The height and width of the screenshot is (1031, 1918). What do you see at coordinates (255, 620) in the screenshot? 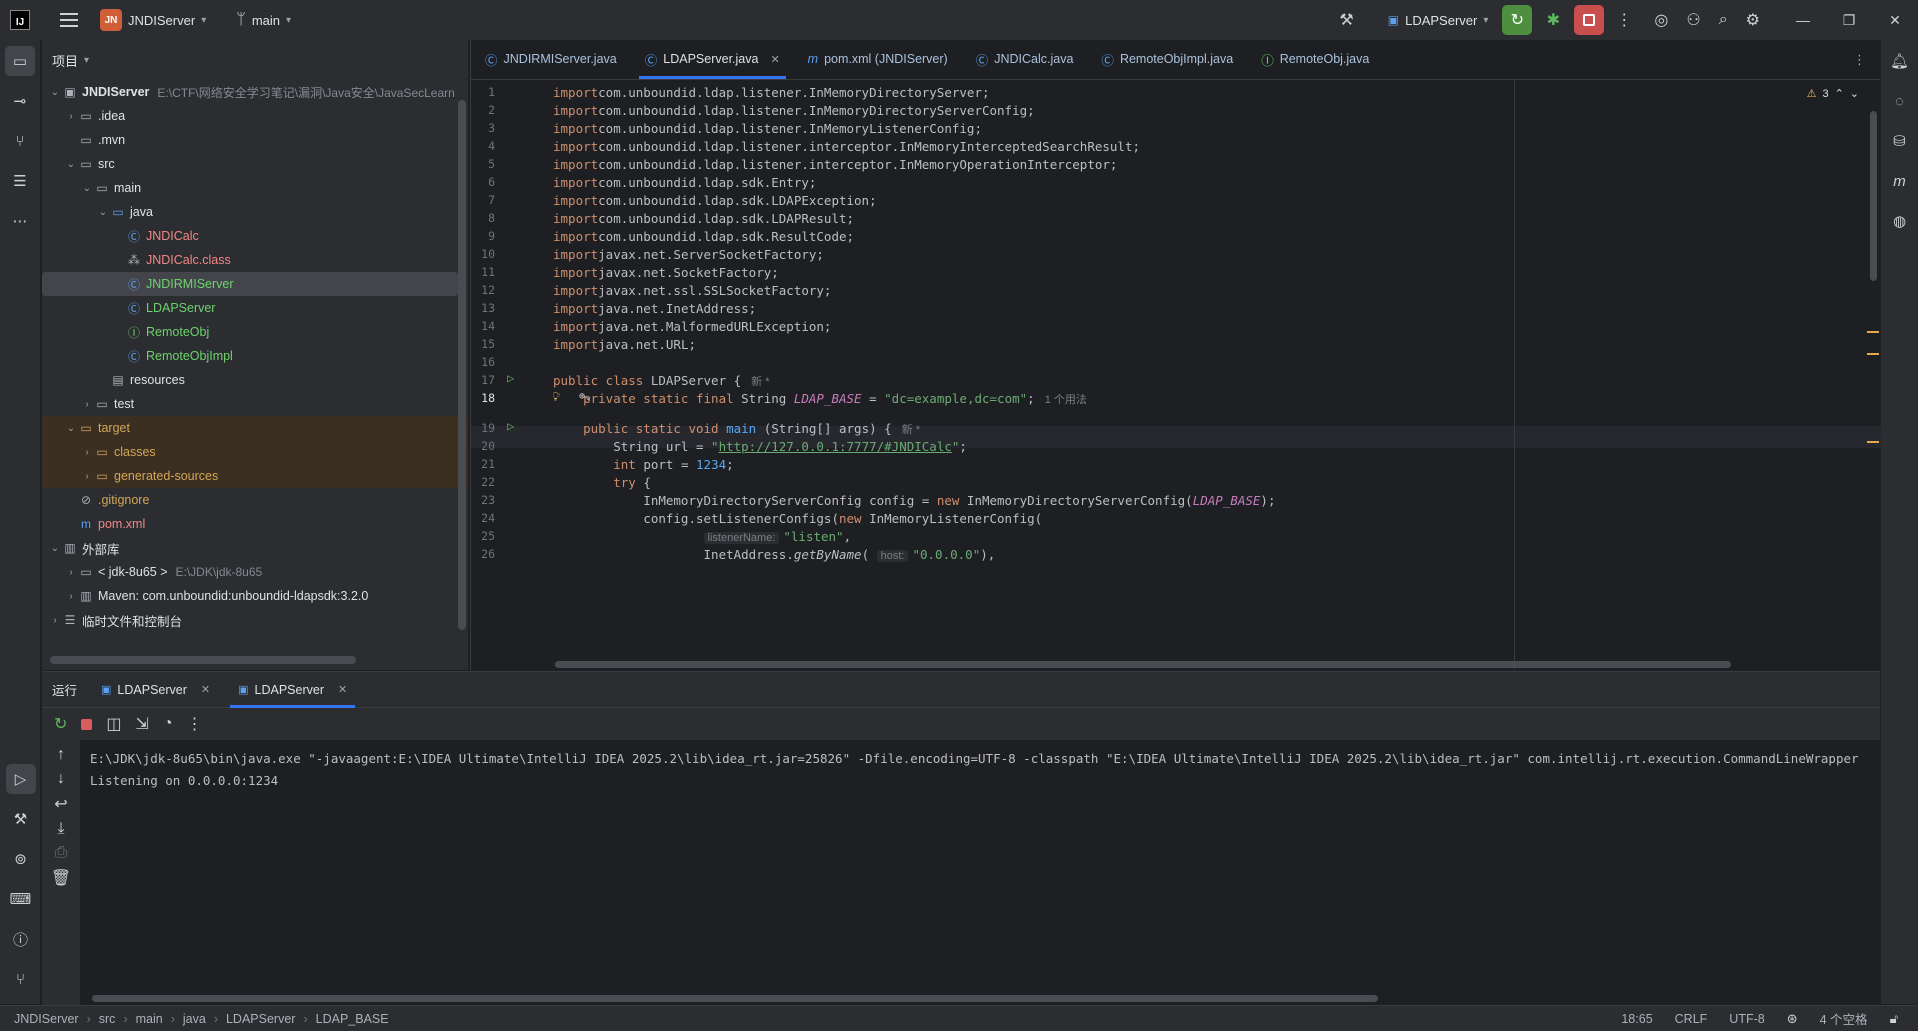
I see `tree-item: › ☰ 临时文件和控制台` at bounding box center [255, 620].